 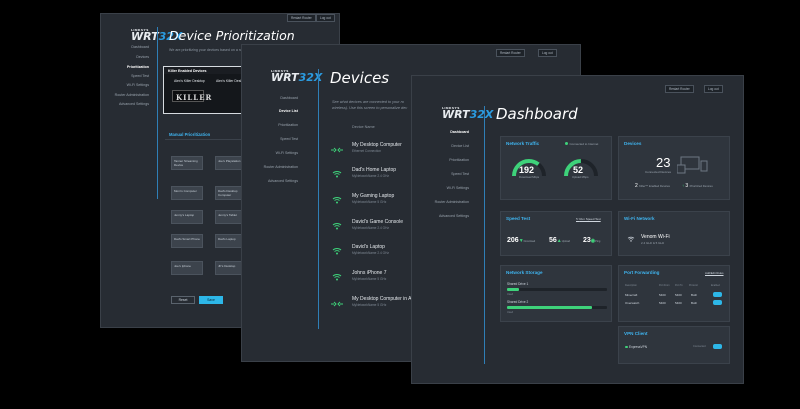 I want to click on run-speed-test-link: ↻ Run Speed Test, so click(x=588, y=219).